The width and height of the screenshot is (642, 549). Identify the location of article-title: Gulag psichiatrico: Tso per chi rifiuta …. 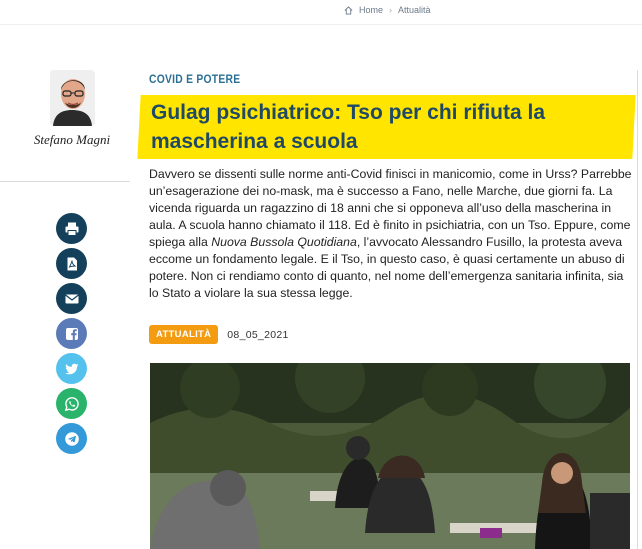
(348, 127).